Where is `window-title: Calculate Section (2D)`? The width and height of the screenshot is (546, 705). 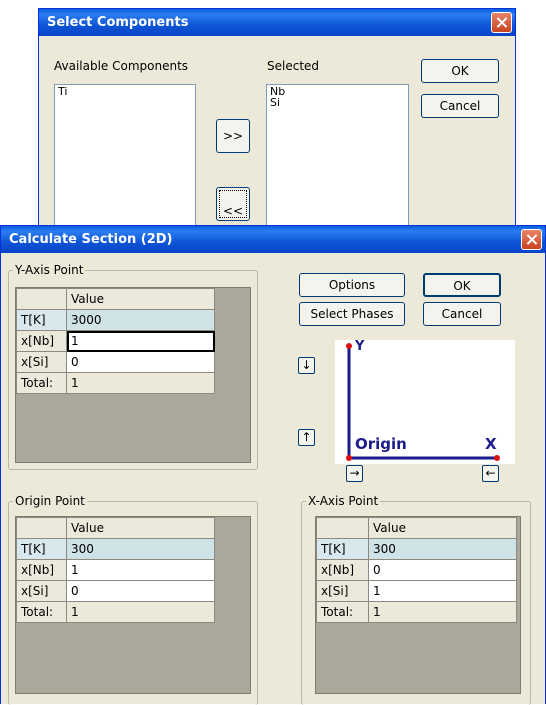
window-title: Calculate Section (2D) is located at coordinates (91, 239).